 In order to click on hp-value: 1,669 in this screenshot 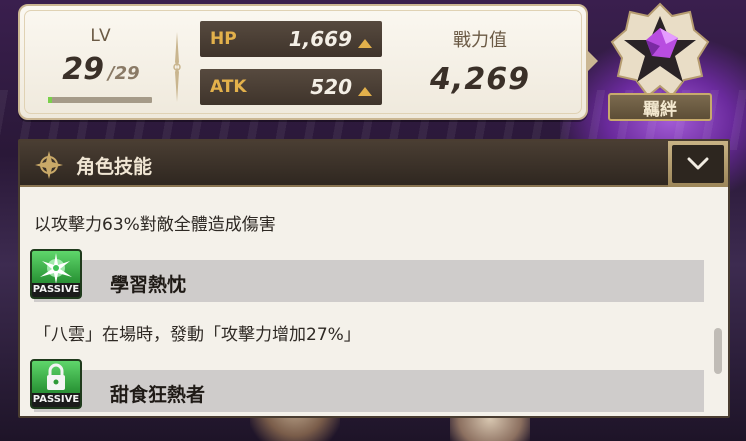, I will do `click(320, 39)`.